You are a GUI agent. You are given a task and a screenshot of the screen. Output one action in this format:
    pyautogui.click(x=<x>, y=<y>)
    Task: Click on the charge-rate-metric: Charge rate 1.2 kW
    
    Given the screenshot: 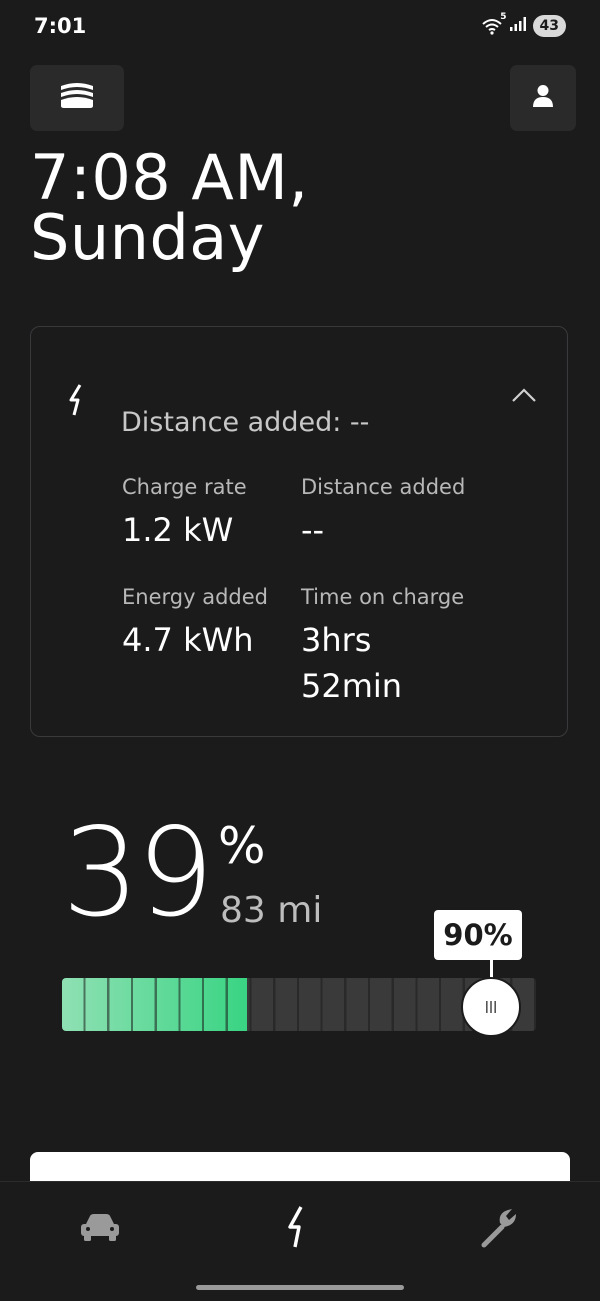 What is the action you would take?
    pyautogui.click(x=184, y=513)
    